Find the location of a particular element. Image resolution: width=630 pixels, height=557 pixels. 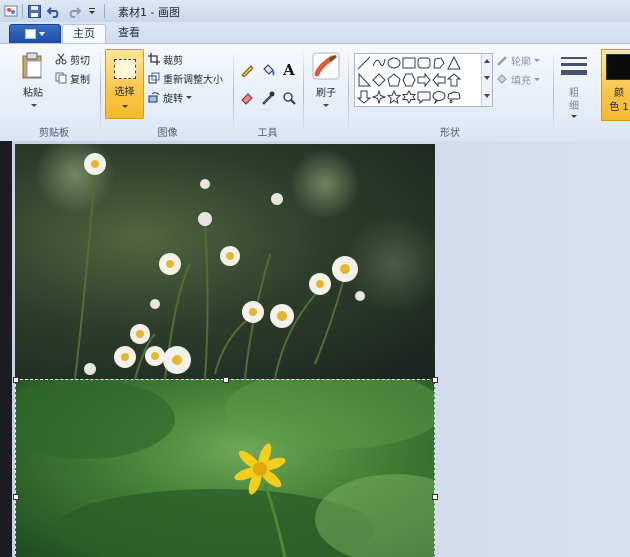

resize-handle-right is located at coordinates (435, 497).